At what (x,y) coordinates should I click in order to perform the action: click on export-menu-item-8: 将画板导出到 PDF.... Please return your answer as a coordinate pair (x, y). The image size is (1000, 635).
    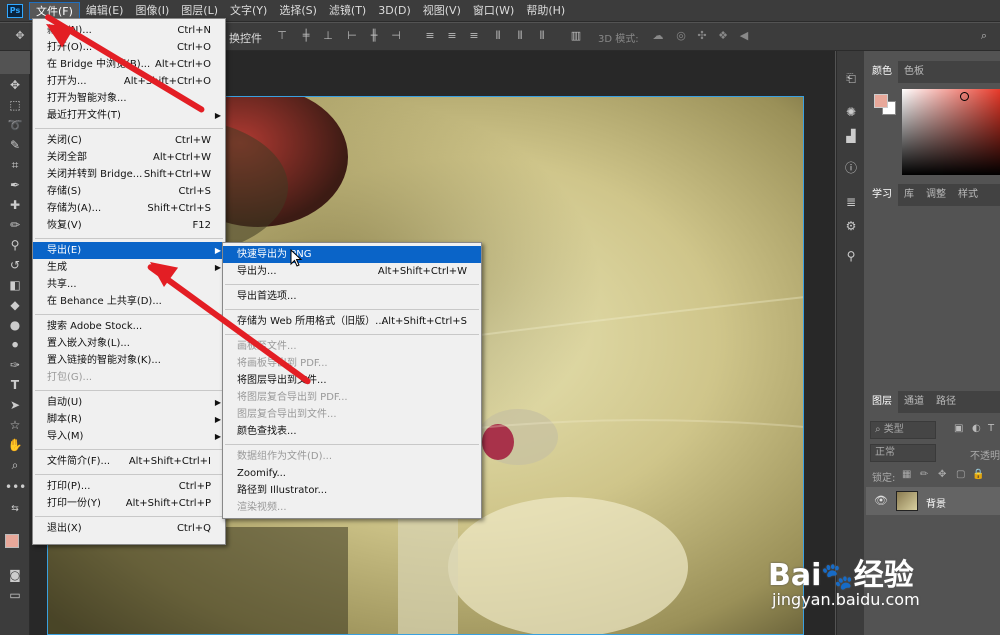
    Looking at the image, I should click on (352, 363).